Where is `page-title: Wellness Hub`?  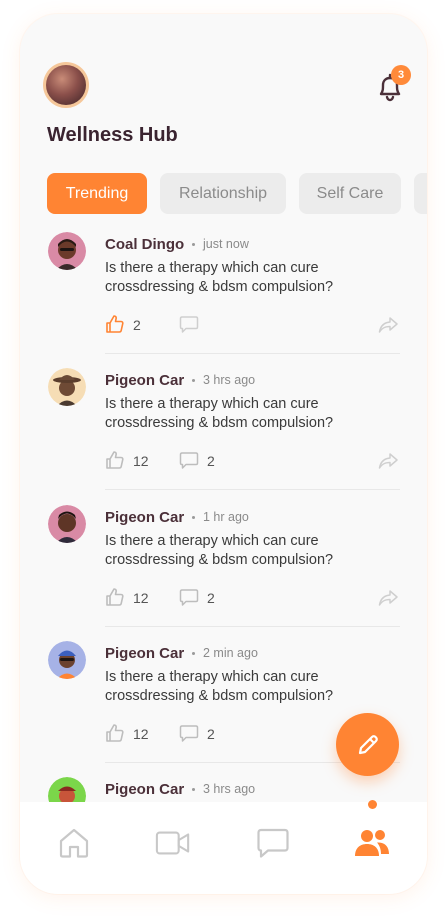 page-title: Wellness Hub is located at coordinates (112, 135).